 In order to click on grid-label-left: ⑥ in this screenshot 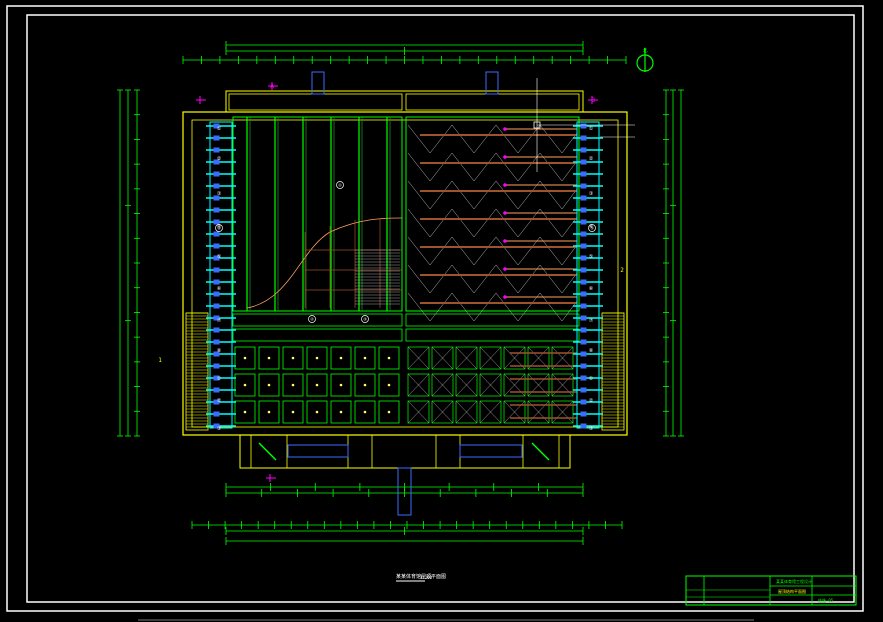, I will do `click(219, 289)`.